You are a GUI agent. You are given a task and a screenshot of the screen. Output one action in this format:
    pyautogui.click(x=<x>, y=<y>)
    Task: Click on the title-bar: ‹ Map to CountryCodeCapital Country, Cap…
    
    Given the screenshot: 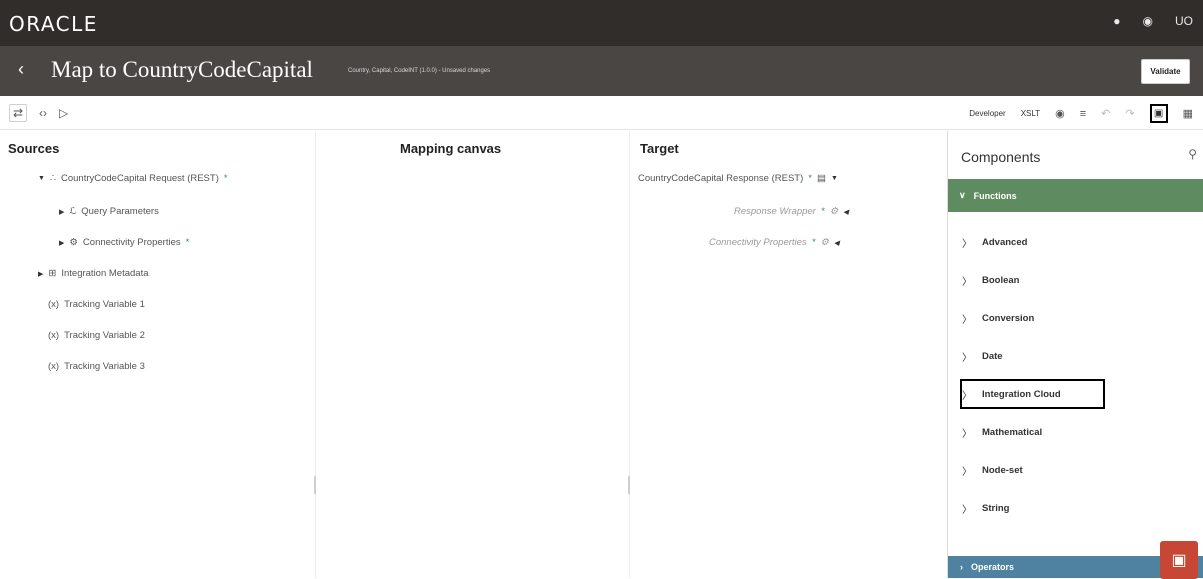 What is the action you would take?
    pyautogui.click(x=601, y=71)
    